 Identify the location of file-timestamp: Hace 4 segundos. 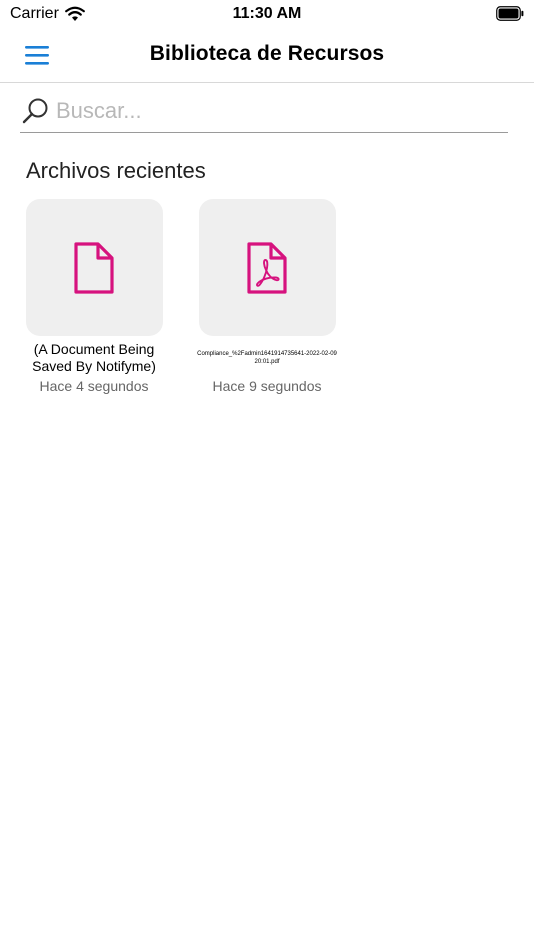
(94, 386).